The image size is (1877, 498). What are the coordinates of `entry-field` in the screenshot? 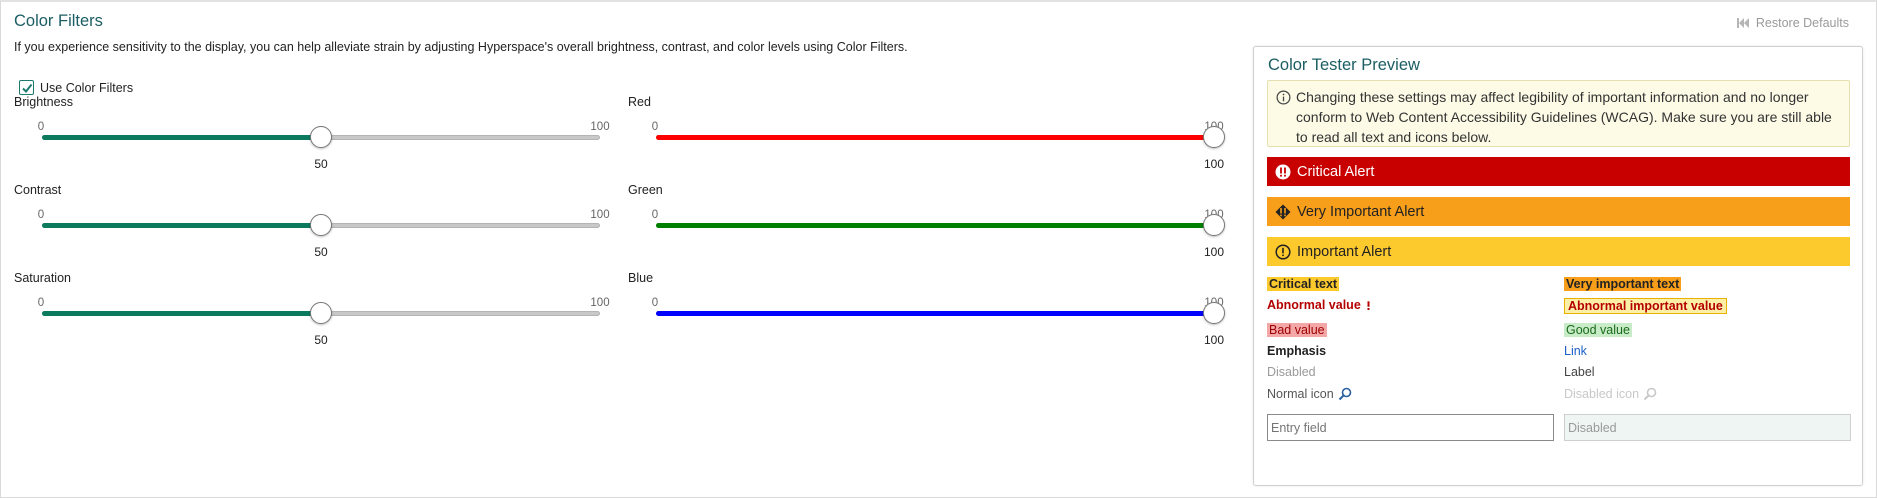 It's located at (1410, 427).